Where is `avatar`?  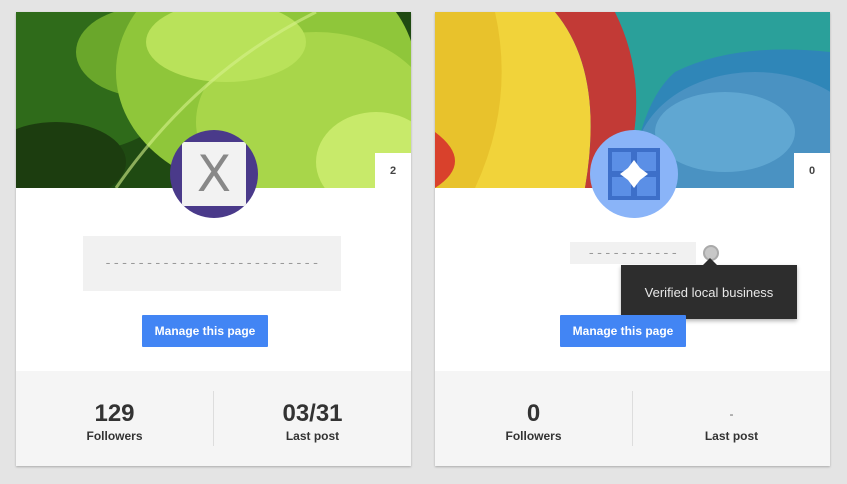 avatar is located at coordinates (634, 174).